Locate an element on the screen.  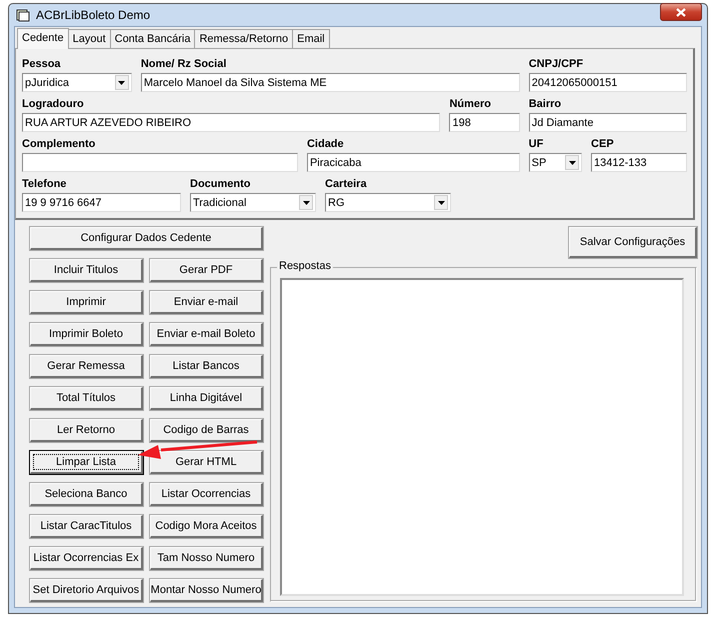
tab: Email is located at coordinates (311, 38).